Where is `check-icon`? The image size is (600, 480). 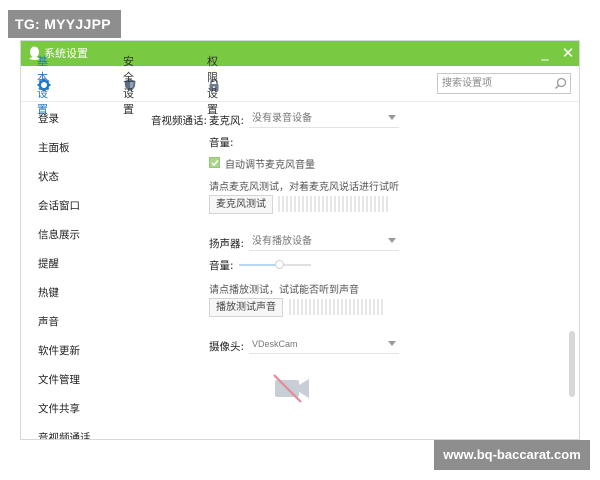 check-icon is located at coordinates (215, 163).